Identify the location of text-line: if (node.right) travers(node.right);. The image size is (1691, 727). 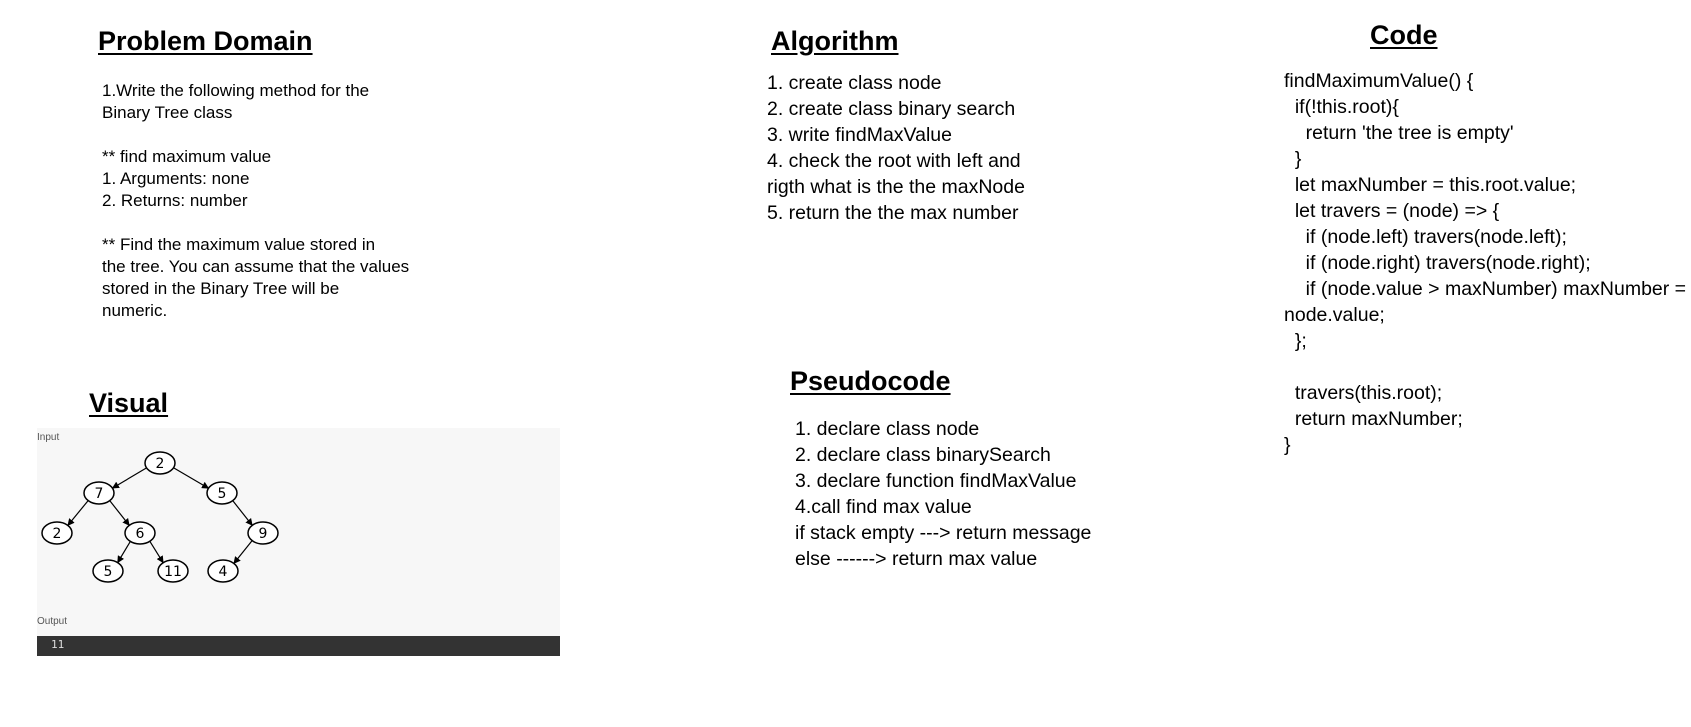
(1437, 263).